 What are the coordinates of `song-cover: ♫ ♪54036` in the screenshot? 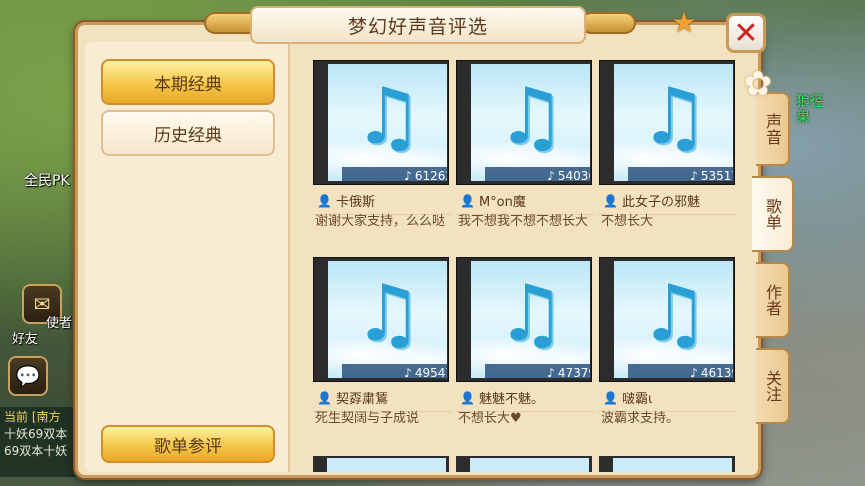 It's located at (524, 122).